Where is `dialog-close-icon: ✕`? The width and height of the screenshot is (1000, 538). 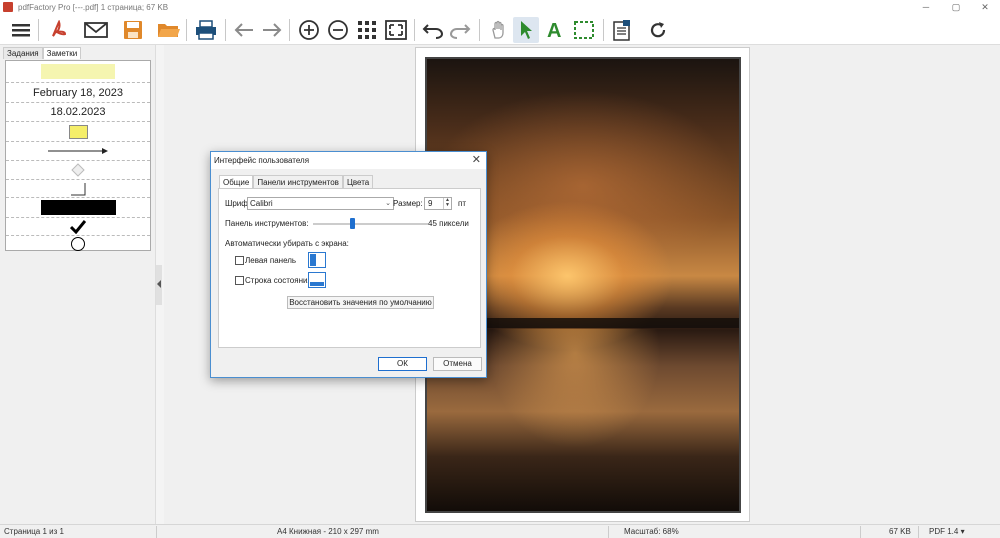
dialog-close-icon: ✕ is located at coordinates (476, 159).